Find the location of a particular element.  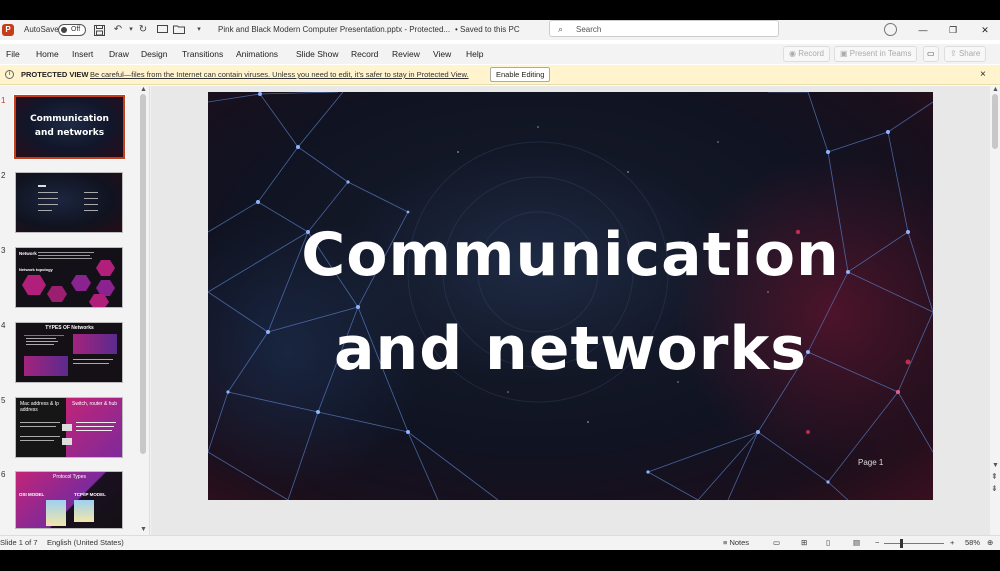

share-button: ⇪ Share is located at coordinates (965, 54).